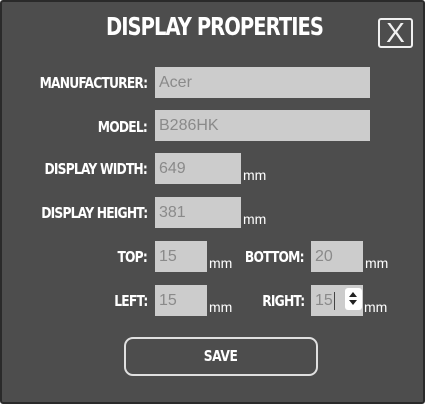 This screenshot has height=404, width=425. I want to click on dialog-title: DISPLAY PROPERTIES, so click(214, 26).